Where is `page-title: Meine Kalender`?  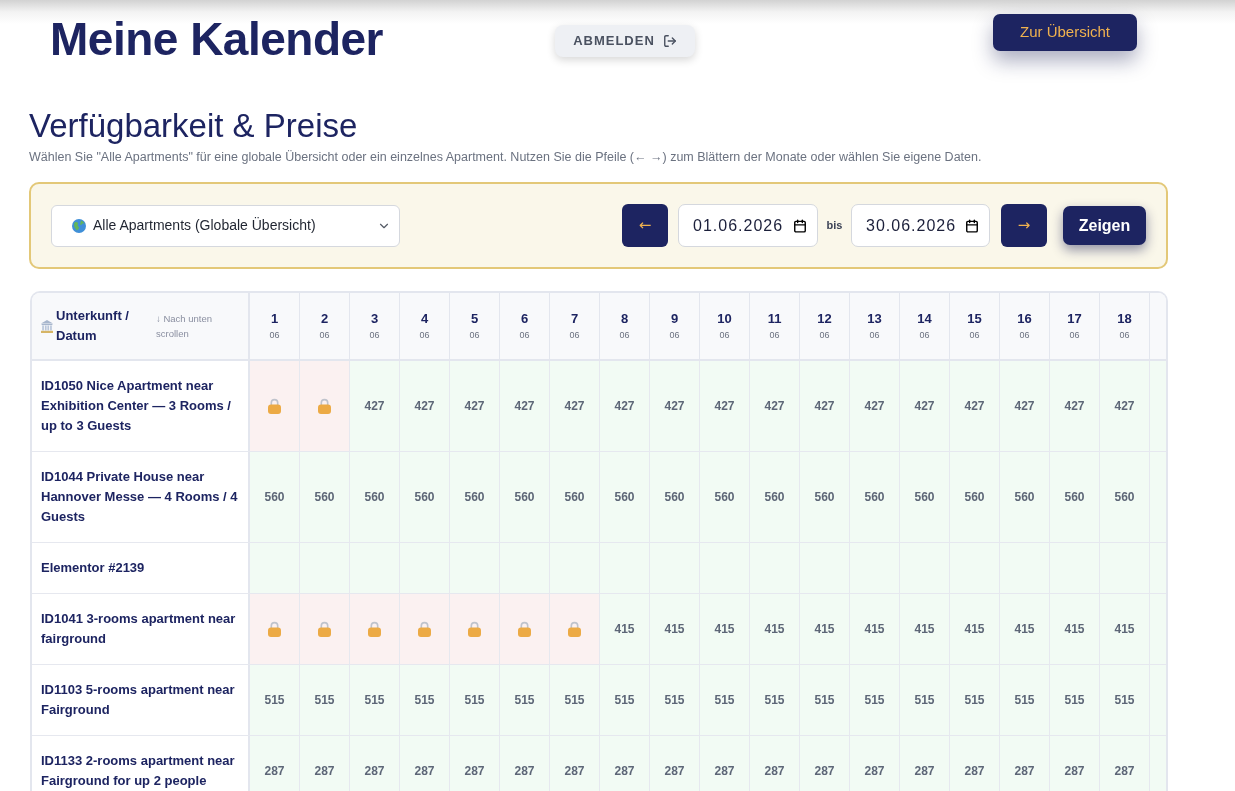
page-title: Meine Kalender is located at coordinates (217, 39).